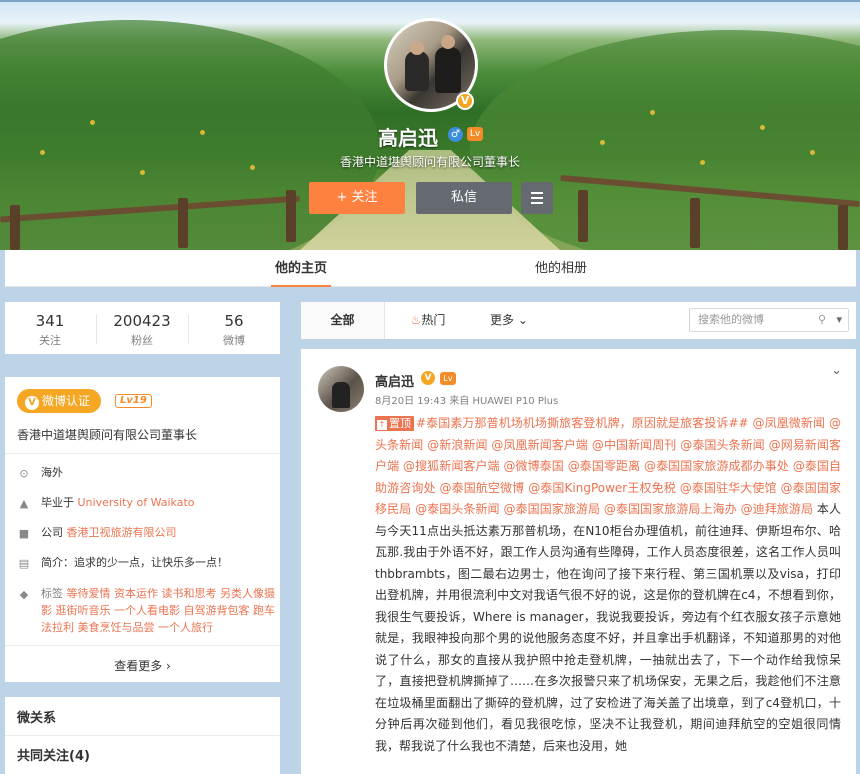  Describe the element at coordinates (578, 320) in the screenshot. I see `feed-filter-bar: 全部 ♨热门 更多 ⌄ 搜索他的微博 ⚲ ▾` at that location.